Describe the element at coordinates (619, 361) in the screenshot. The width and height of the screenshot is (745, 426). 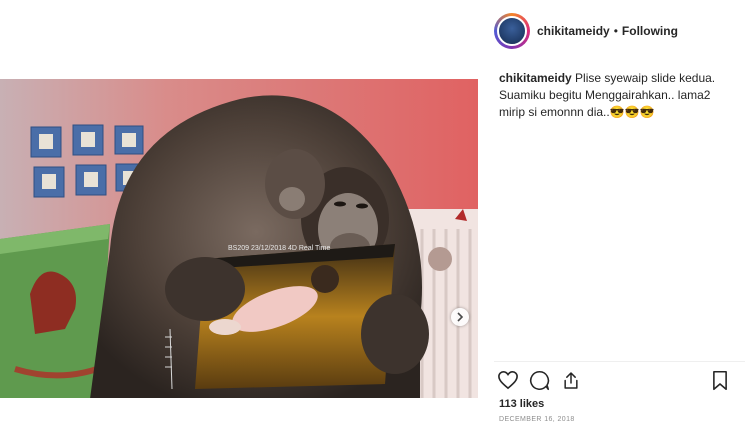
I see `divider` at that location.